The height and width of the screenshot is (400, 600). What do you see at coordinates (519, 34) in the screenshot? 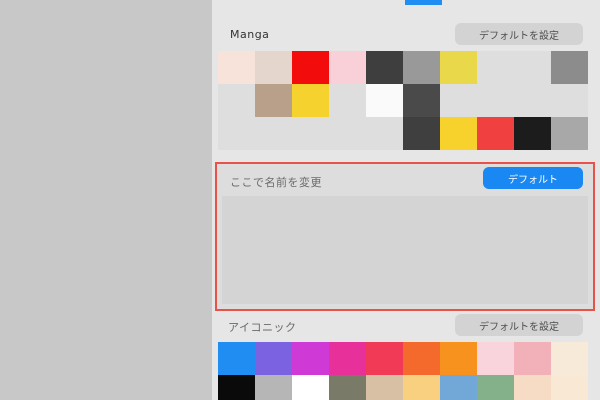
I see `manga-set-default-button: デフォルトを設定` at bounding box center [519, 34].